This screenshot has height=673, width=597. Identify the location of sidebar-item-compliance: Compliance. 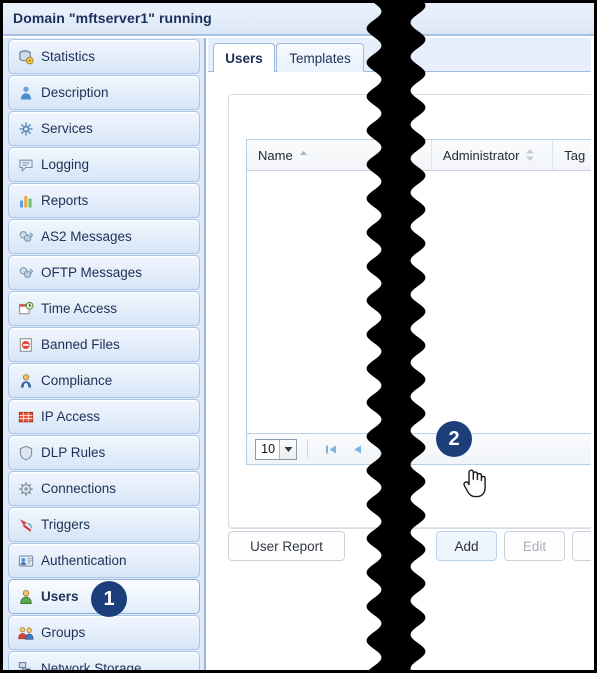
(104, 380).